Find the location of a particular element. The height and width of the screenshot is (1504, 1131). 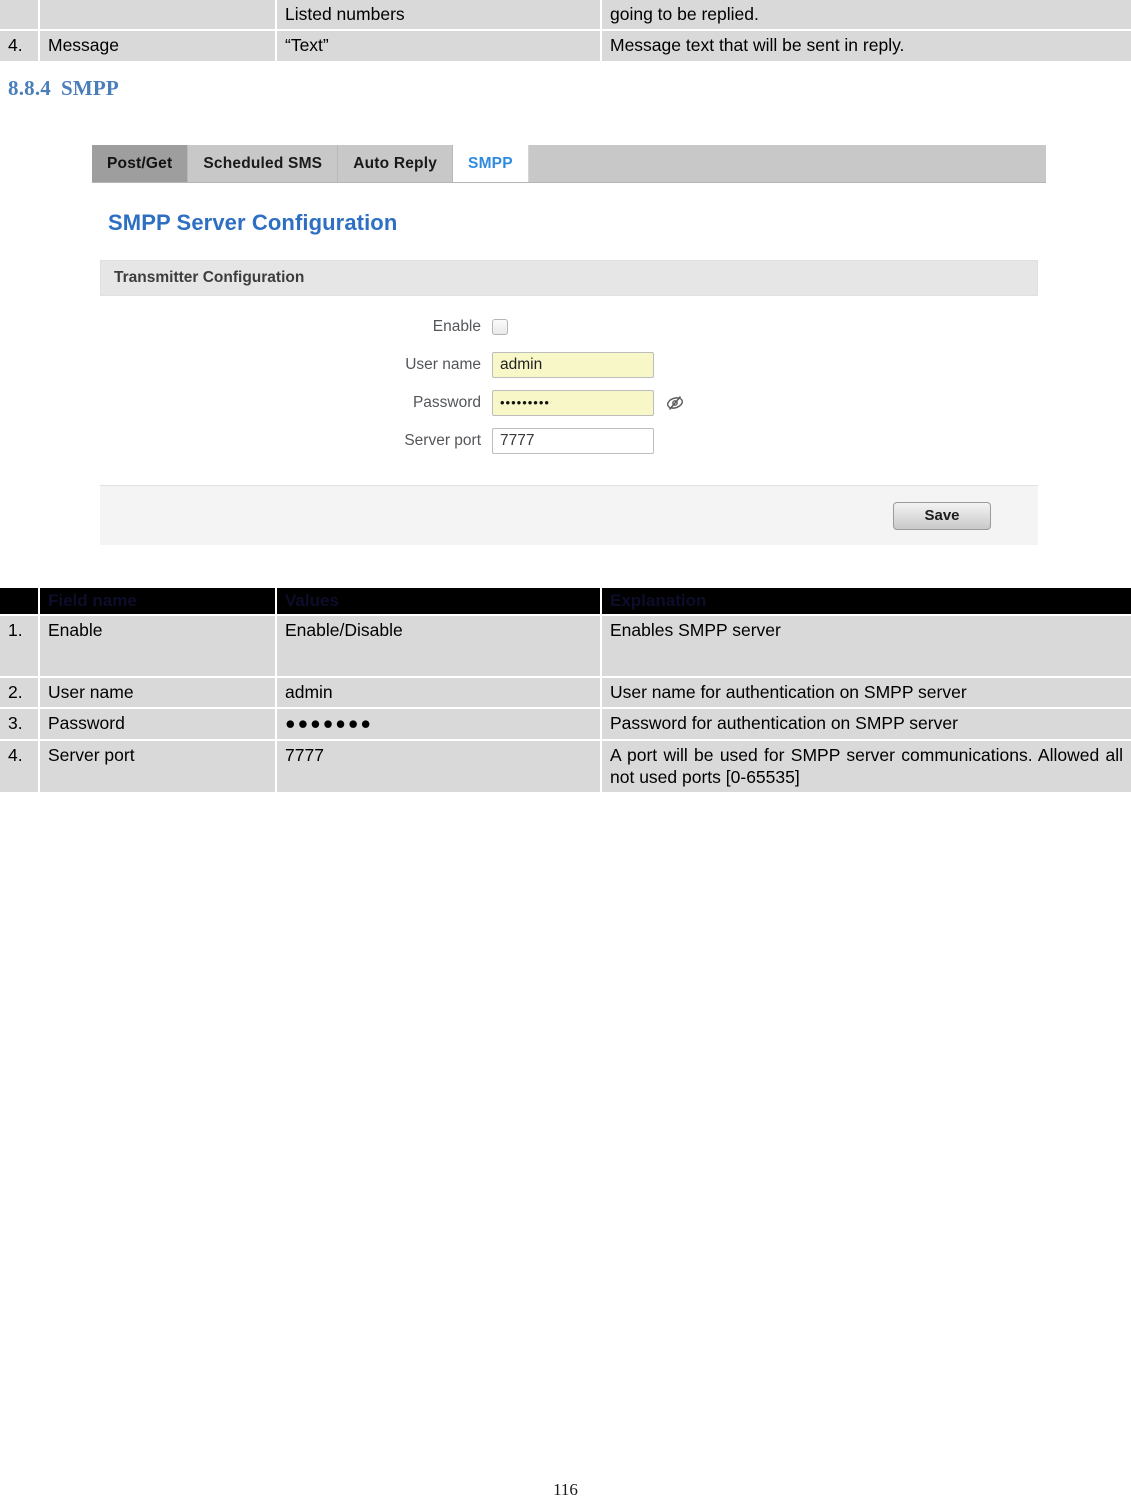

row-explanation: Message text that will be sent in reply. is located at coordinates (866, 47).